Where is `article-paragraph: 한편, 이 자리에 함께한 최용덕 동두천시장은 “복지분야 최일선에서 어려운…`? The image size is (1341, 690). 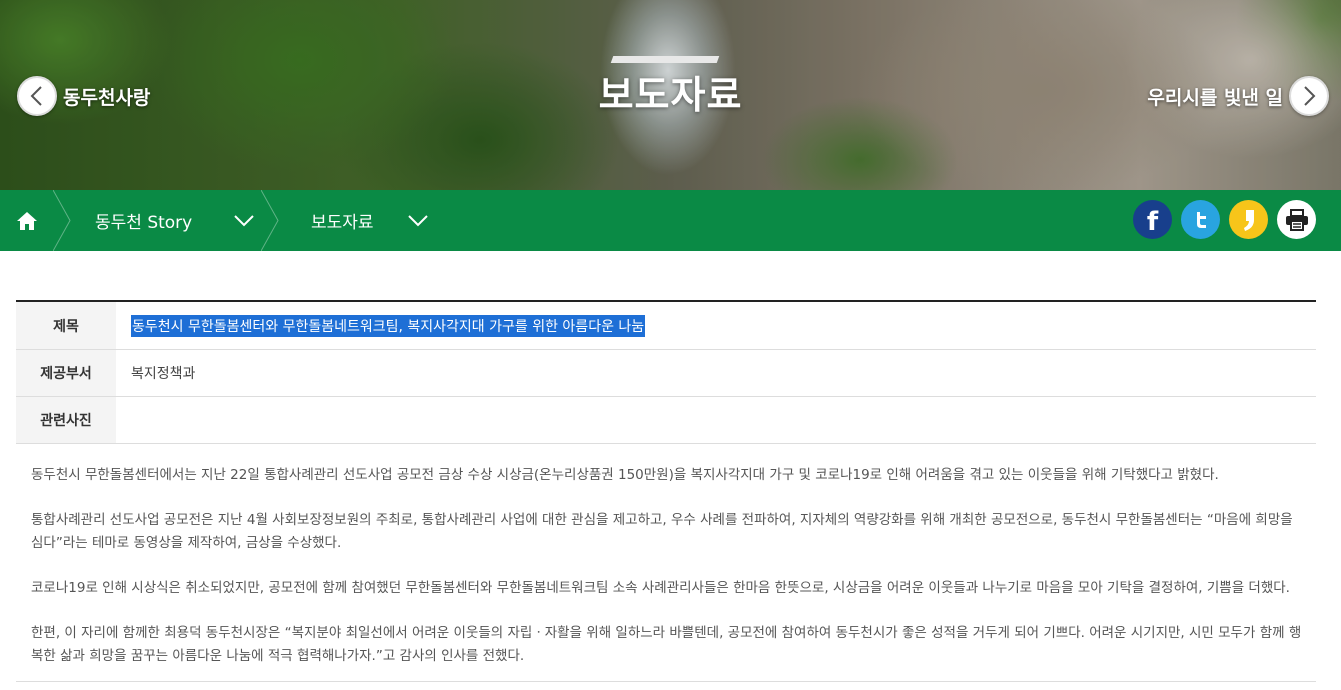 article-paragraph: 한편, 이 자리에 함께한 최용덕 동두천시장은 “복지분야 최일선에서 어려운… is located at coordinates (666, 644).